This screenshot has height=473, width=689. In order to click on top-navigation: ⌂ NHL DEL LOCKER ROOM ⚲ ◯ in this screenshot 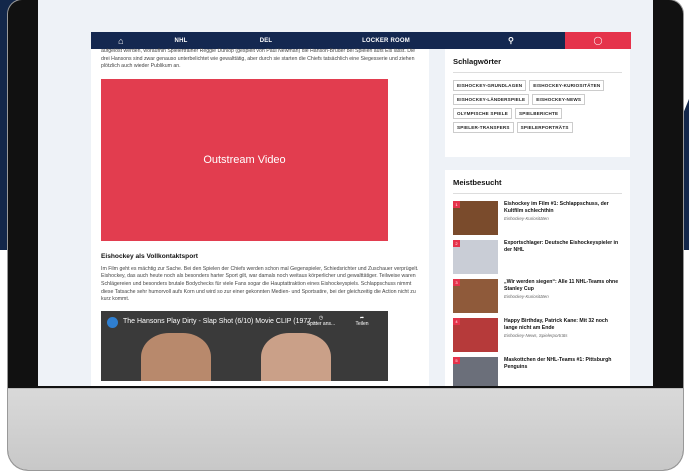, I will do `click(361, 40)`.